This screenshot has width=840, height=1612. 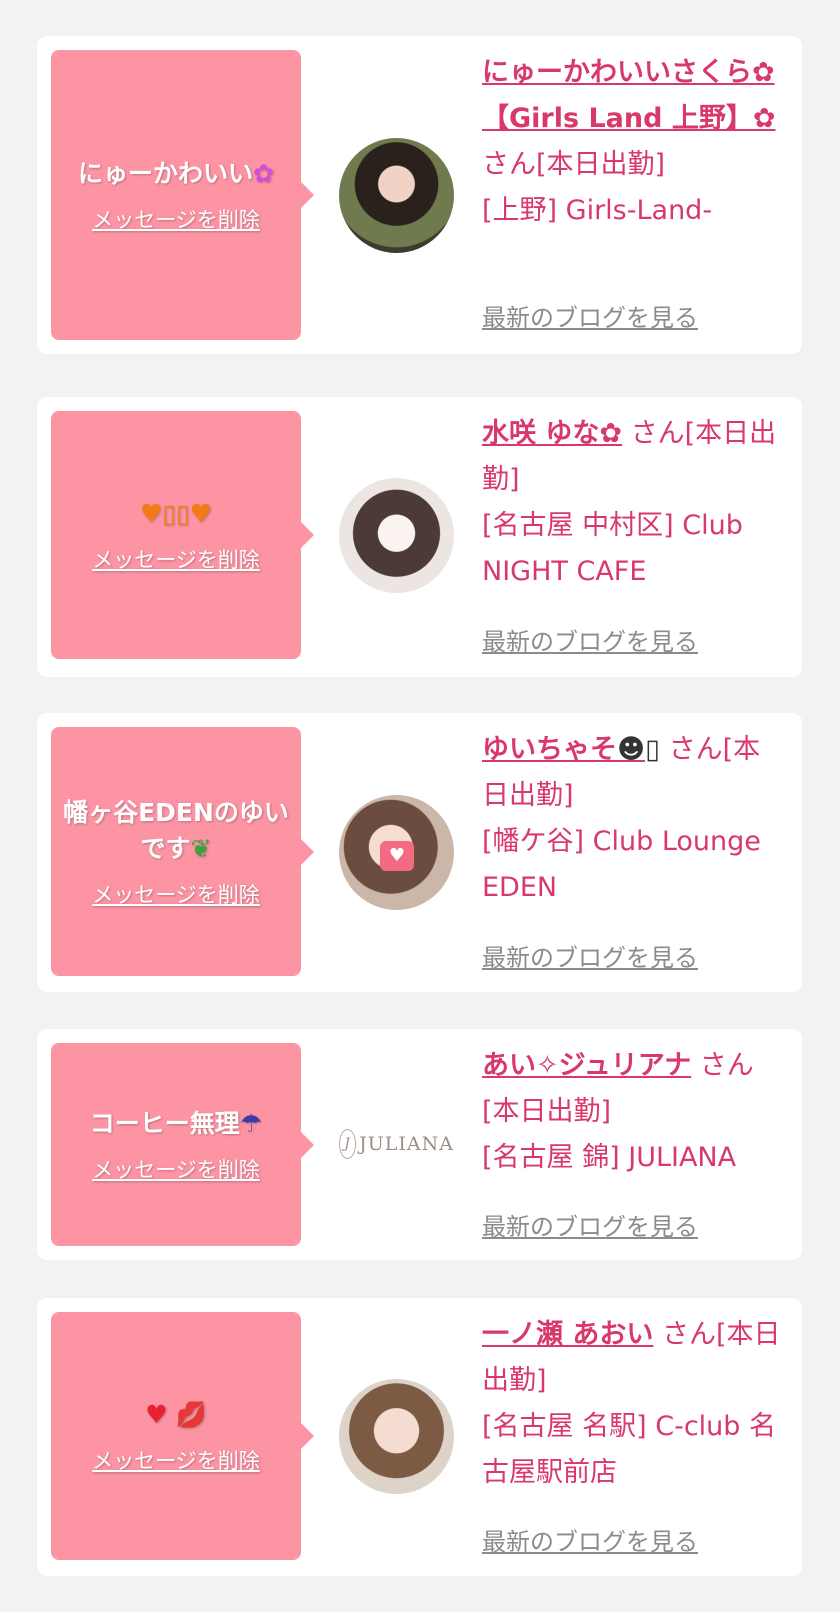 What do you see at coordinates (397, 856) in the screenshot?
I see `heart-icon: ♥` at bounding box center [397, 856].